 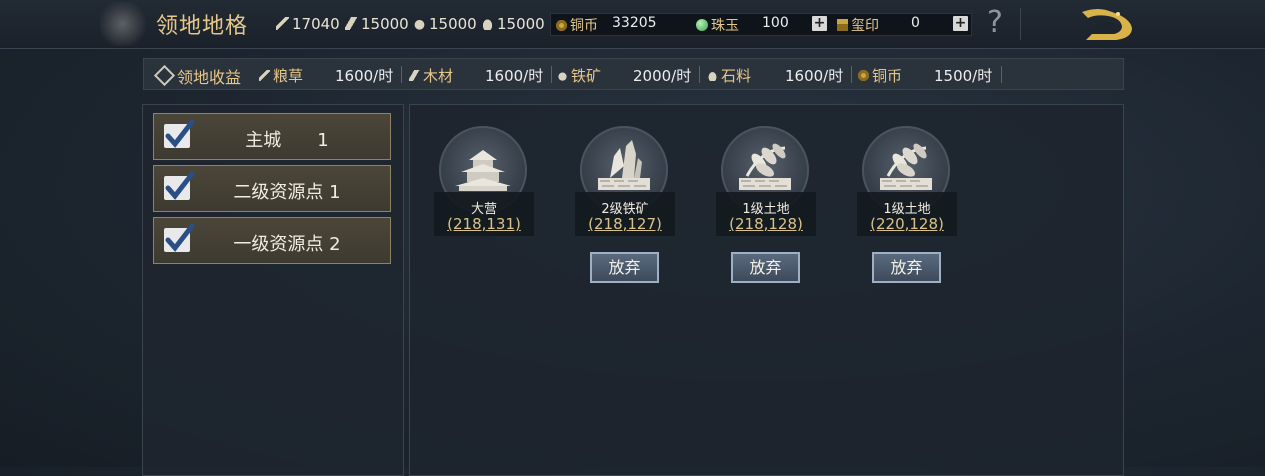 I want to click on income-iron-value: 2000/时, so click(x=662, y=76).